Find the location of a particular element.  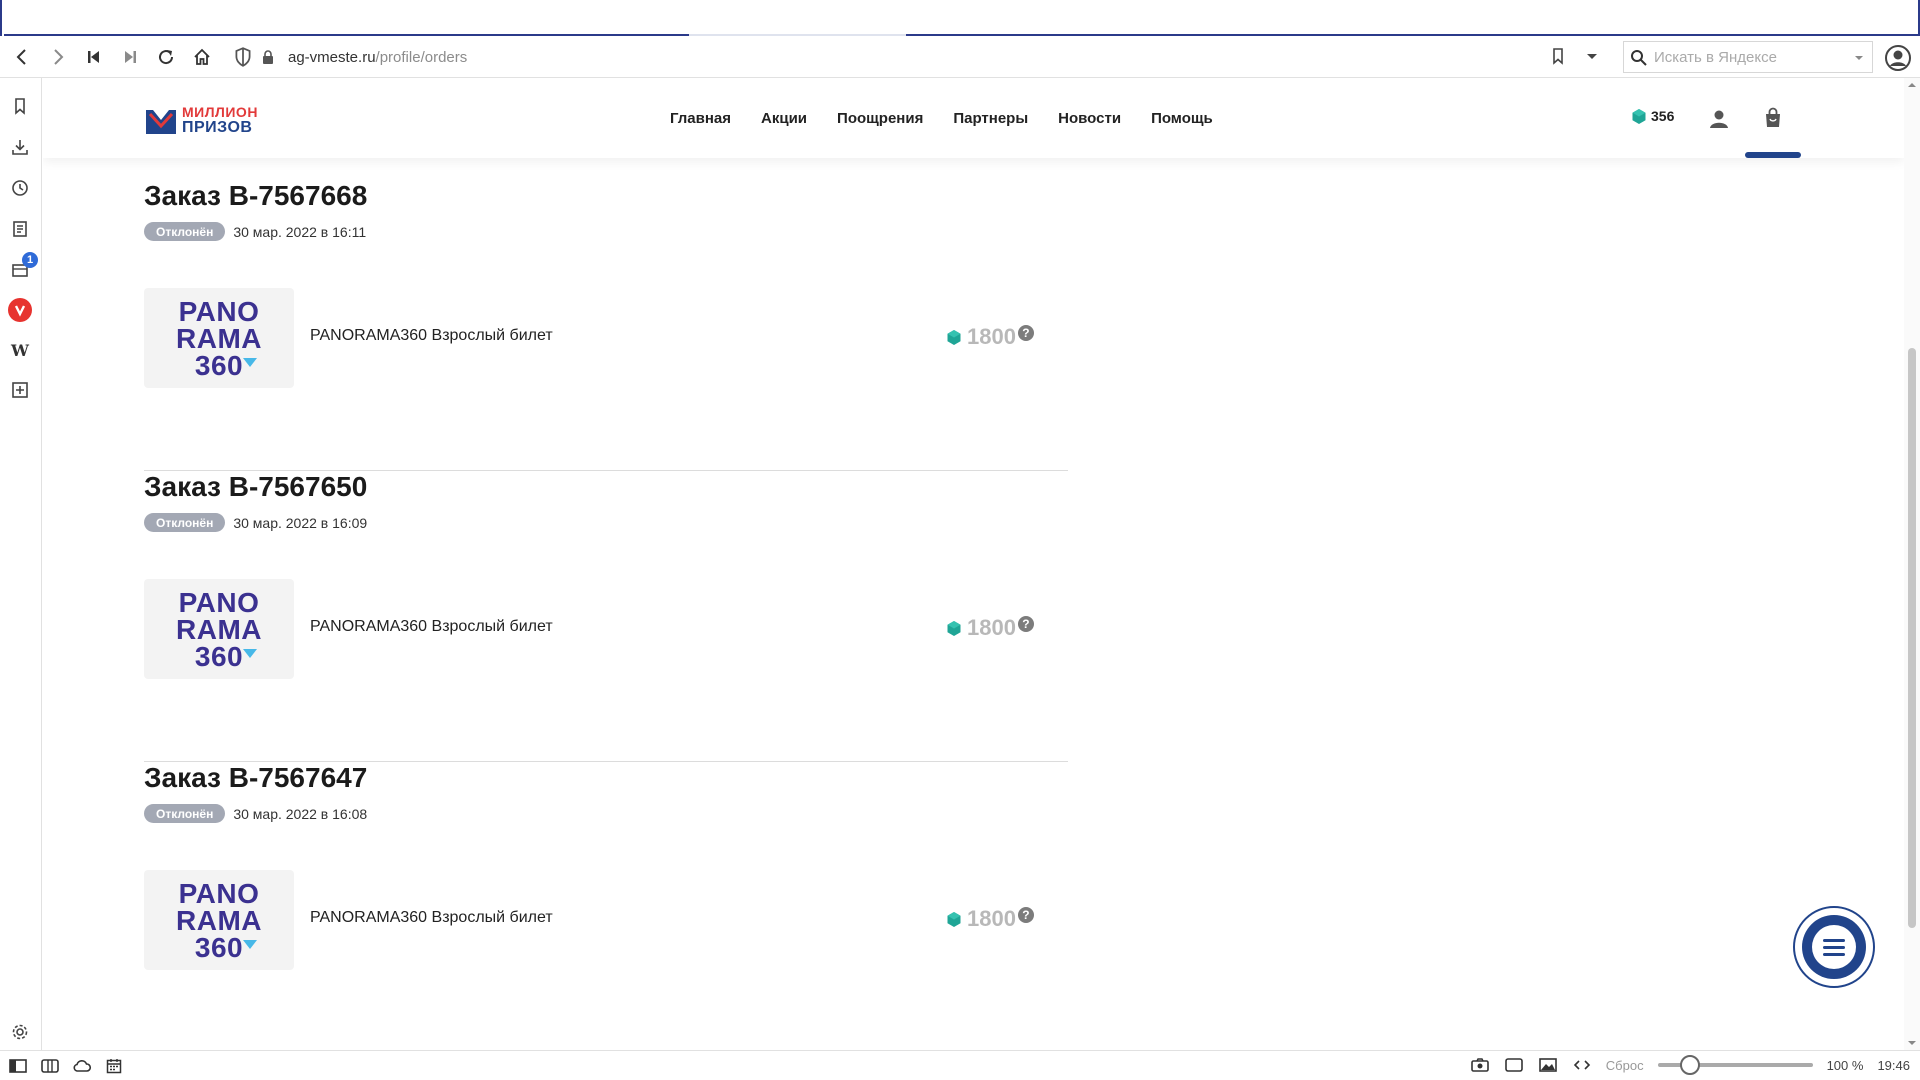

gear-icon is located at coordinates (20, 1032).